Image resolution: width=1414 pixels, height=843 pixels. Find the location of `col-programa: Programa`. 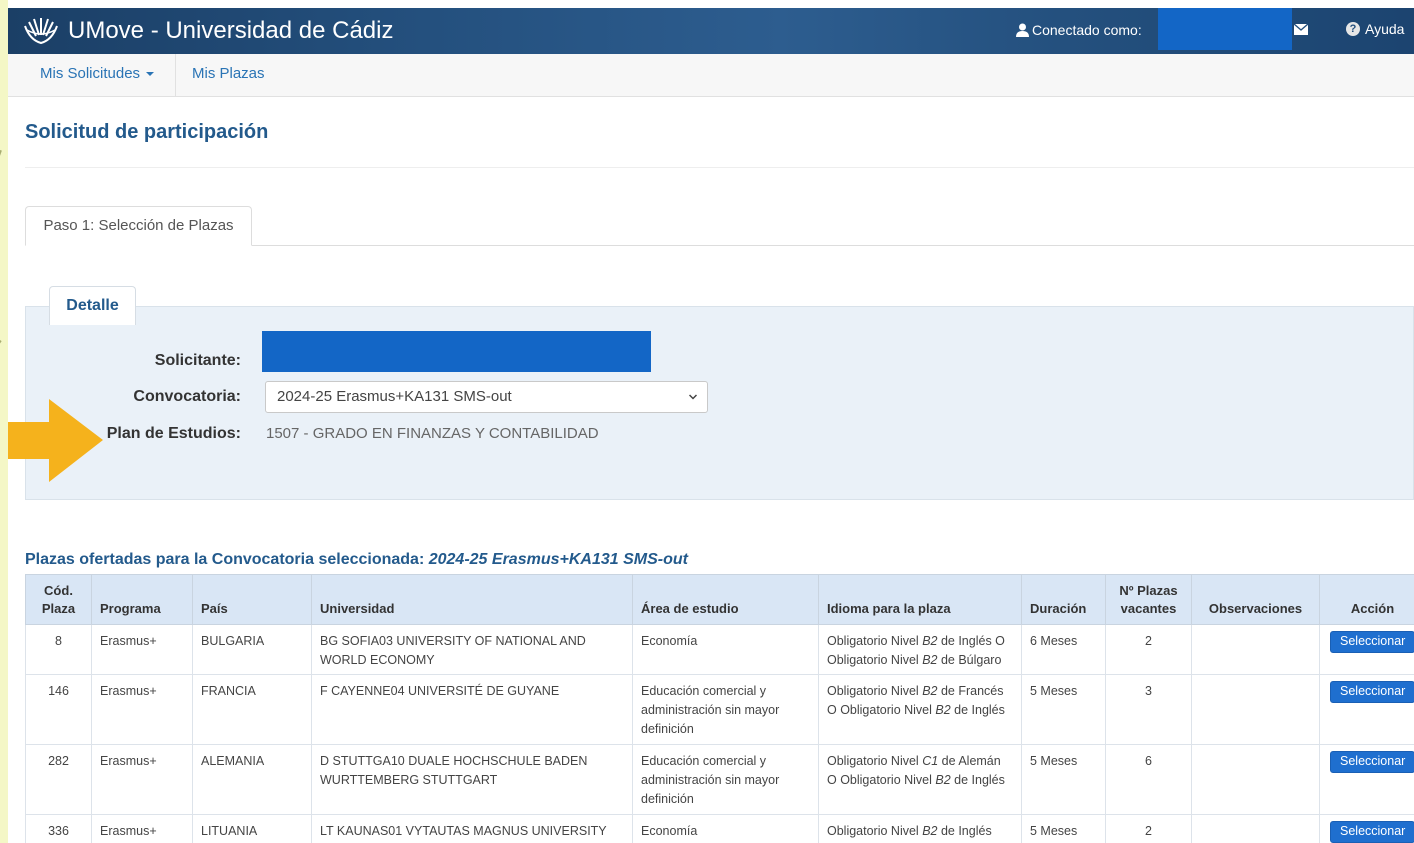

col-programa: Programa is located at coordinates (142, 599).